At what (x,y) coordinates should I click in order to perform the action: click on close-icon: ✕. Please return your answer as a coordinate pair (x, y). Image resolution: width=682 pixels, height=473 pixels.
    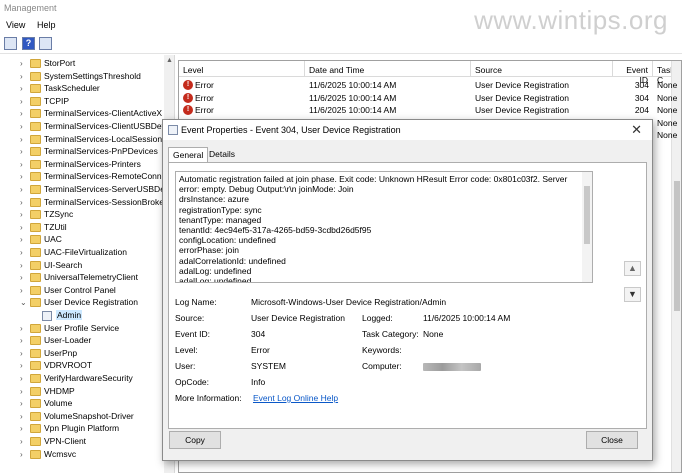
    Looking at the image, I should click on (636, 130).